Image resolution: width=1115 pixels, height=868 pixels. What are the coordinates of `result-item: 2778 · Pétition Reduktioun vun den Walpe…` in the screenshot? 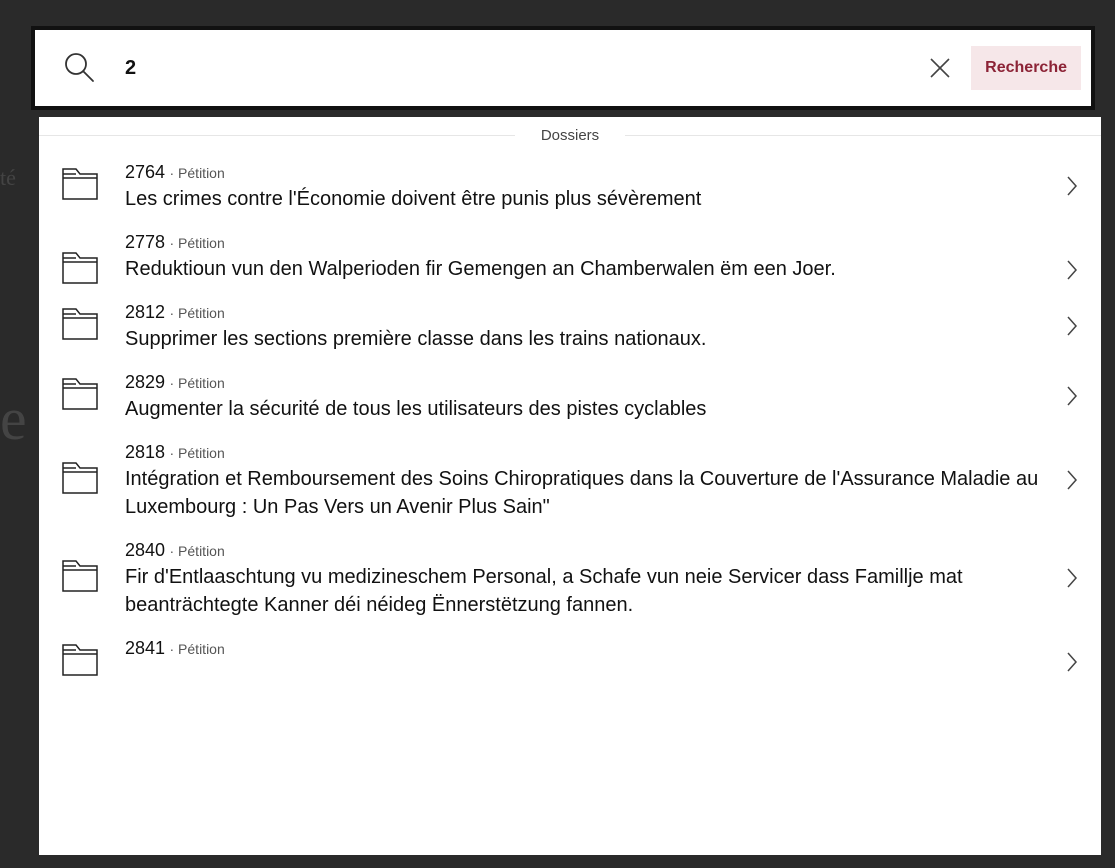 It's located at (570, 258).